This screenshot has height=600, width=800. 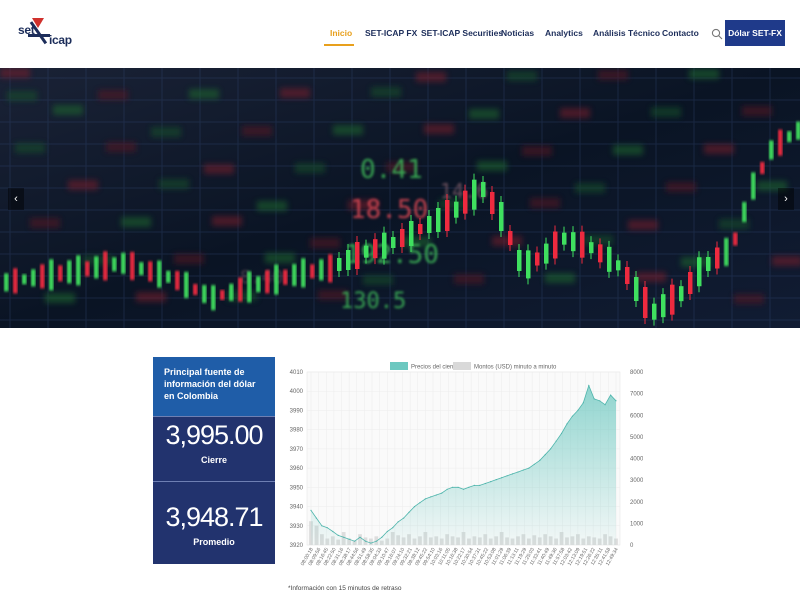 What do you see at coordinates (564, 33) in the screenshot?
I see `nav-item-analytics: Analytics` at bounding box center [564, 33].